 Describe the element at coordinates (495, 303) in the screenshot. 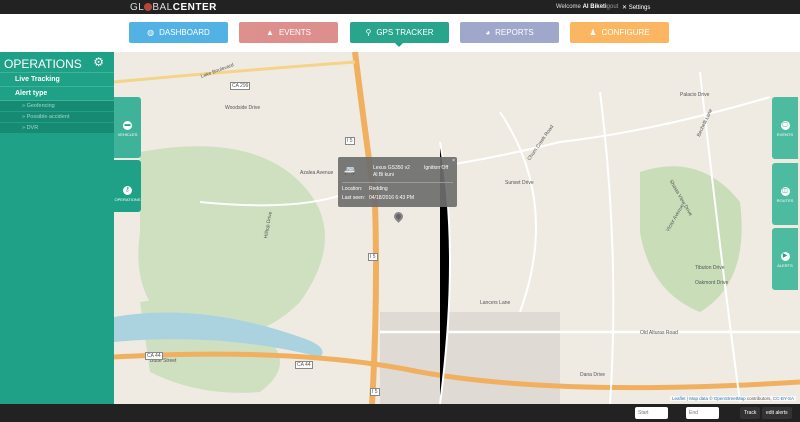

I see `map-street-label: Lancers Lane` at that location.